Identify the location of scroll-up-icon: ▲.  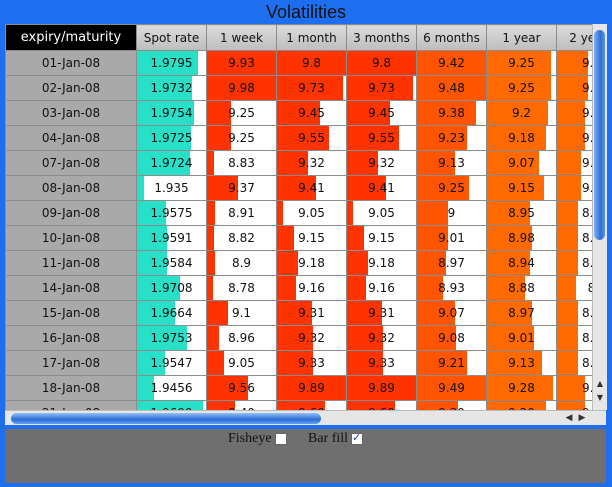
(600, 383).